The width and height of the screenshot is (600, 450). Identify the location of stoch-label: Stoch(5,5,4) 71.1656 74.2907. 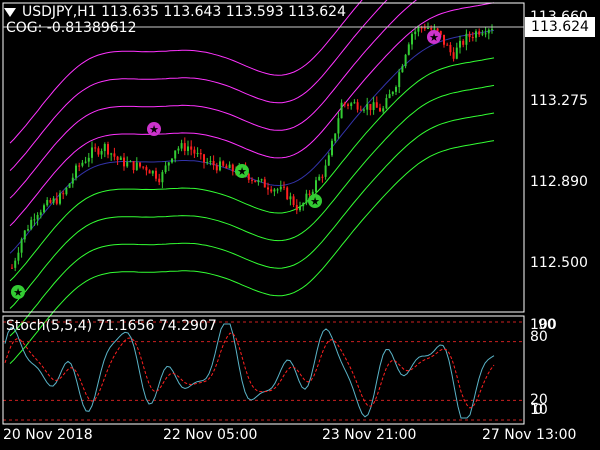
(111, 326).